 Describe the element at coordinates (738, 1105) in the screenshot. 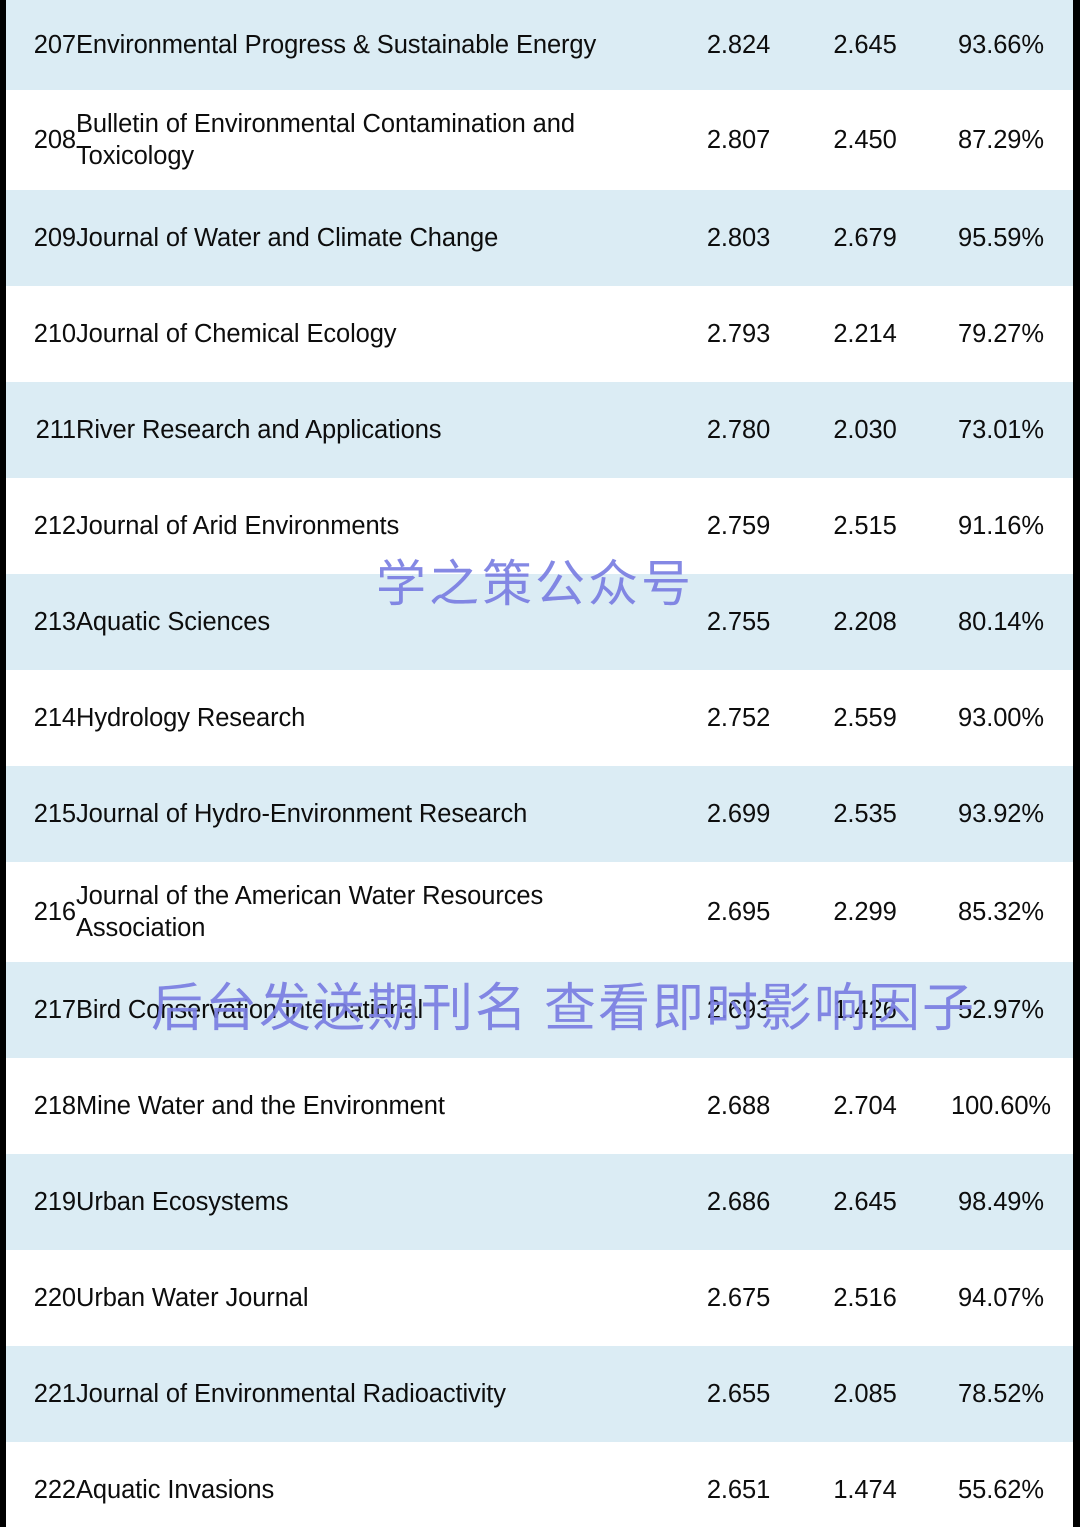

I see `impact-factor-cell: 2.688` at that location.